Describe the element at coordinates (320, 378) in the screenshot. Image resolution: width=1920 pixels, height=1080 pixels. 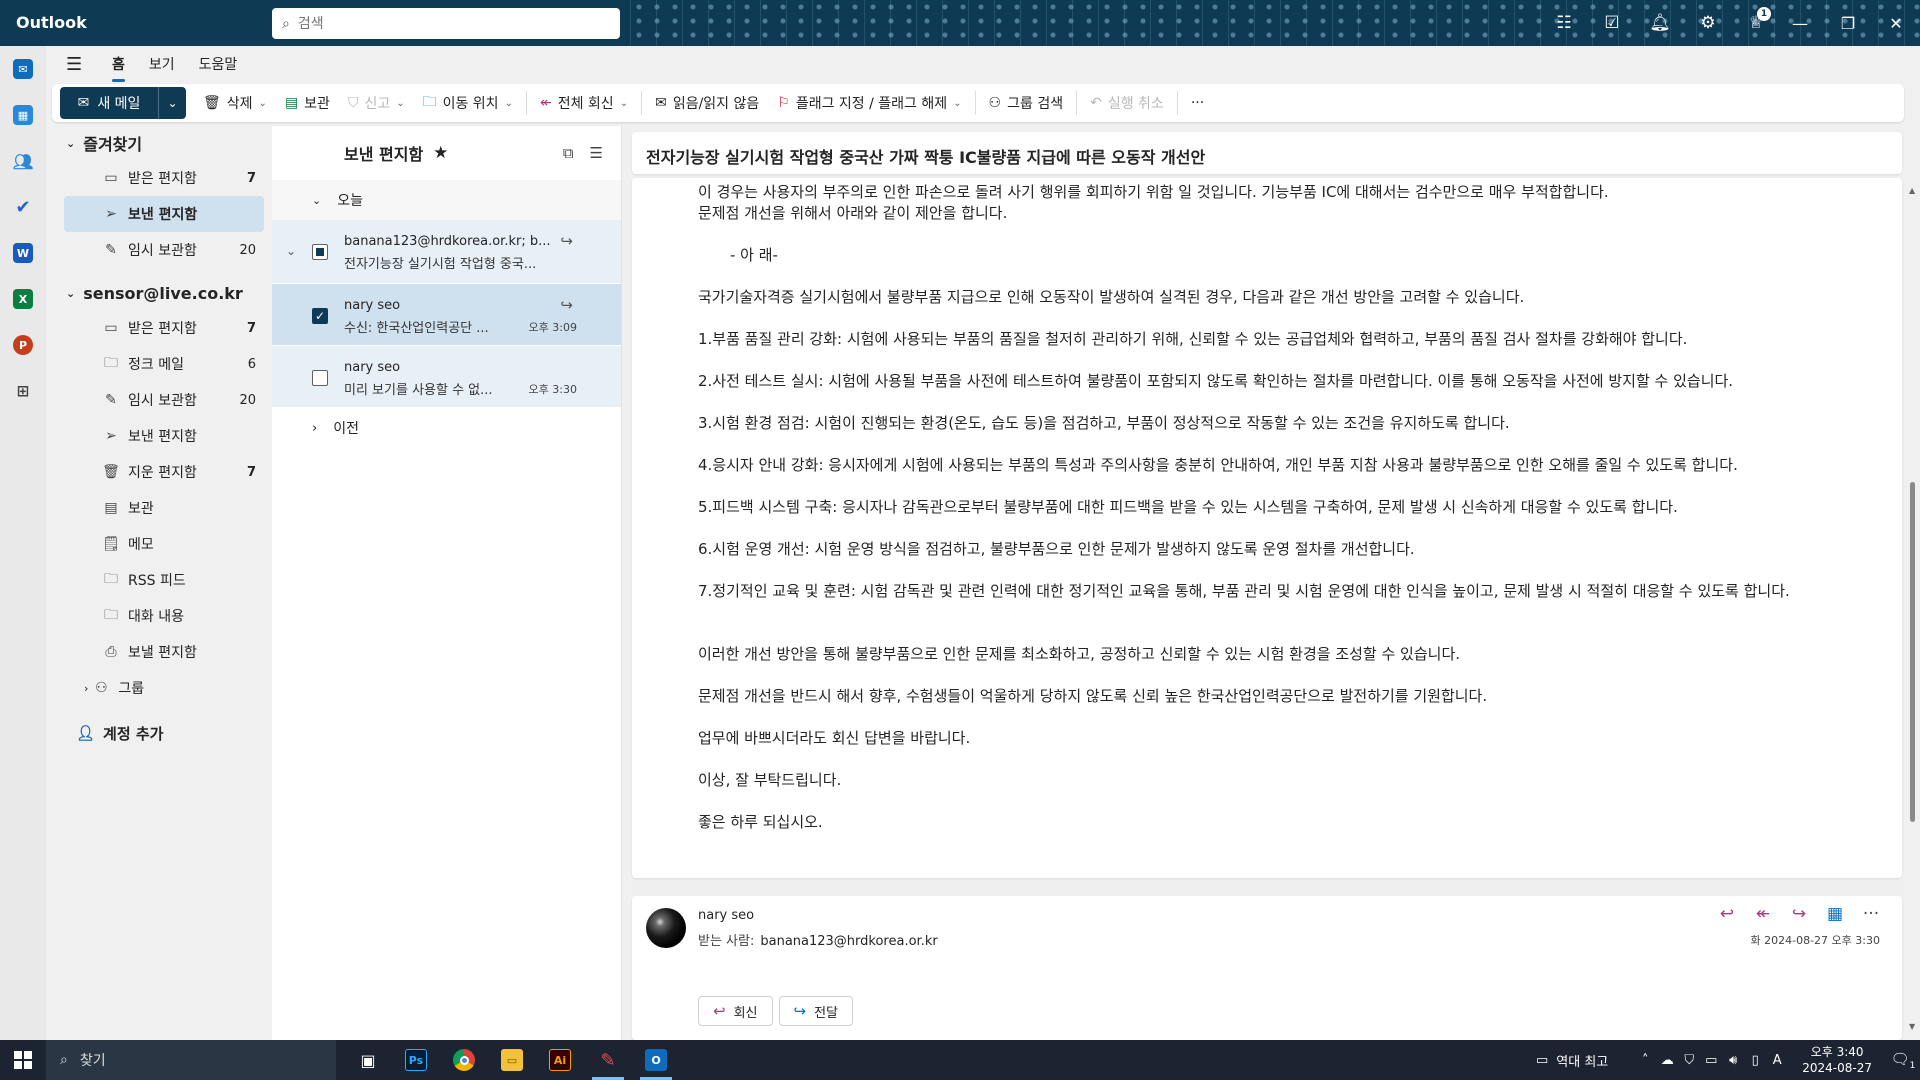
I see `message-checkbox` at that location.